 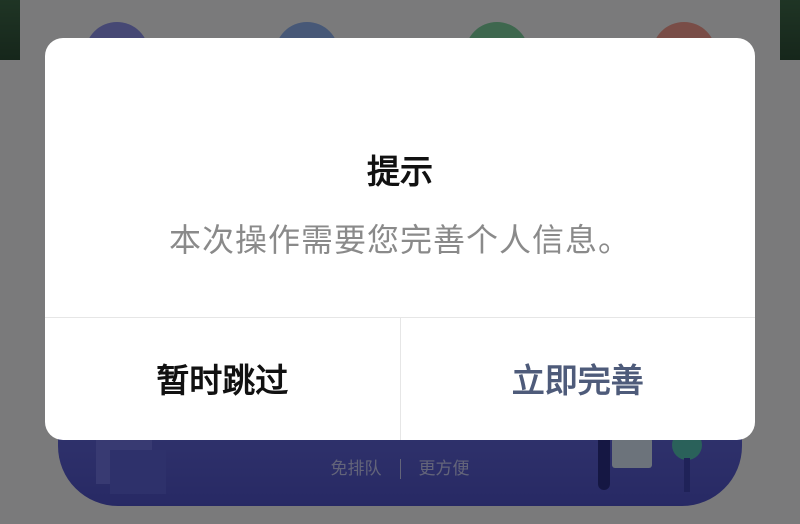 I want to click on dialog-message: 本次操作需要您完善个人信息。, so click(x=399, y=240).